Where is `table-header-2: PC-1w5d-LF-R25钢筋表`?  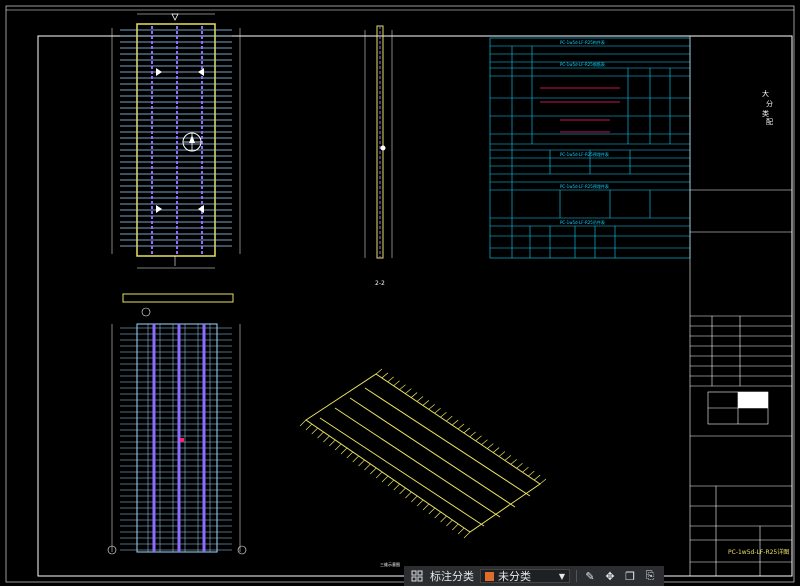
table-header-2: PC-1w5d-LF-R25钢筋表 is located at coordinates (582, 64).